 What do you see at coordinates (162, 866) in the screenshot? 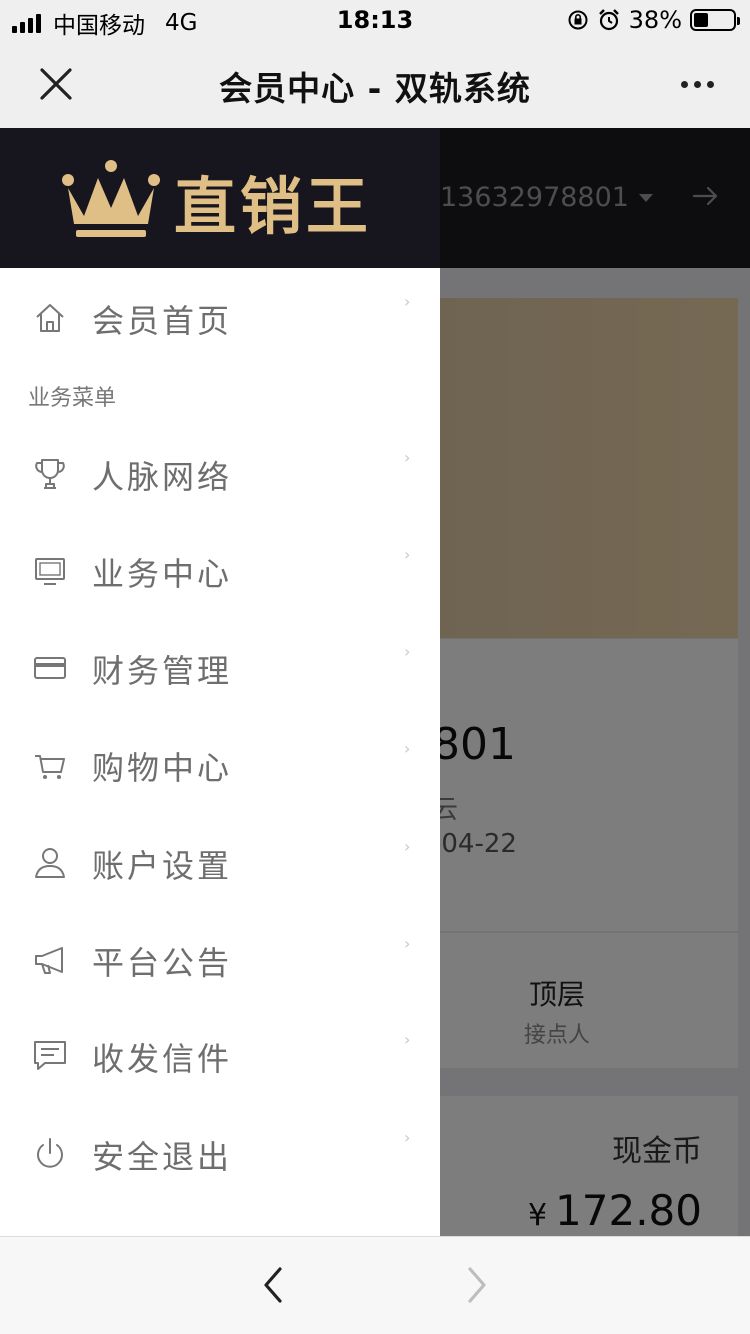
I see `menu-label: 账户设置` at bounding box center [162, 866].